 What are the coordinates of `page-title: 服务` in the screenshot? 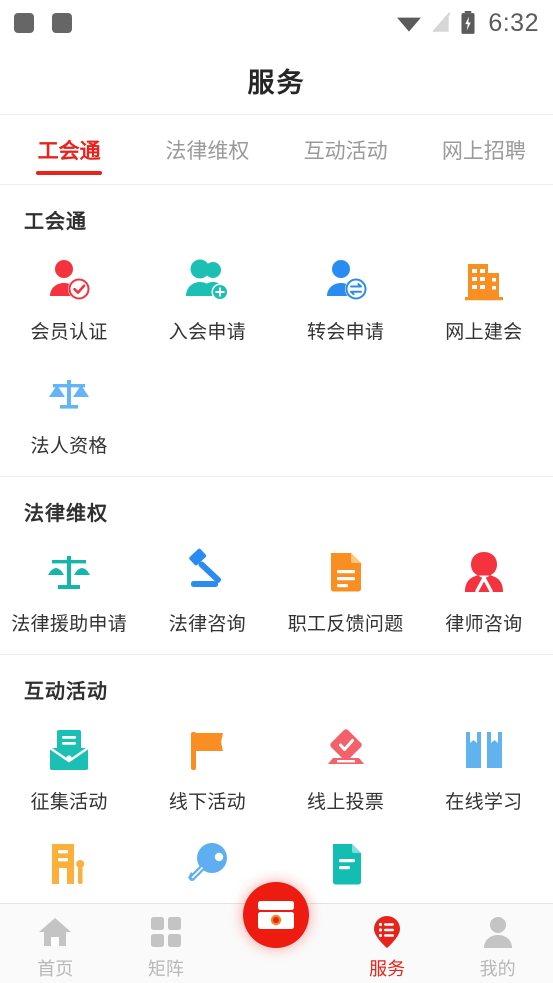 It's located at (276, 82).